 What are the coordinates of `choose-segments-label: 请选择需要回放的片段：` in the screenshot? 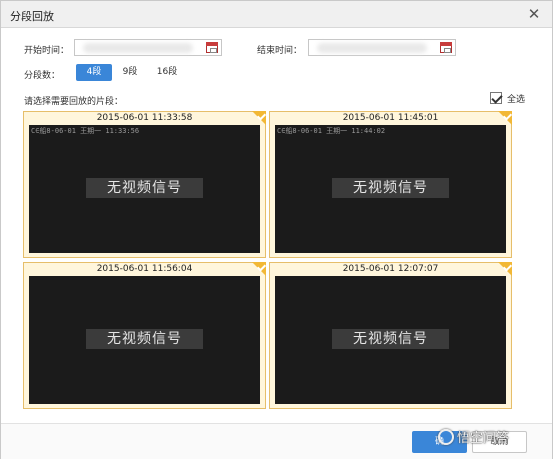 It's located at (74, 102).